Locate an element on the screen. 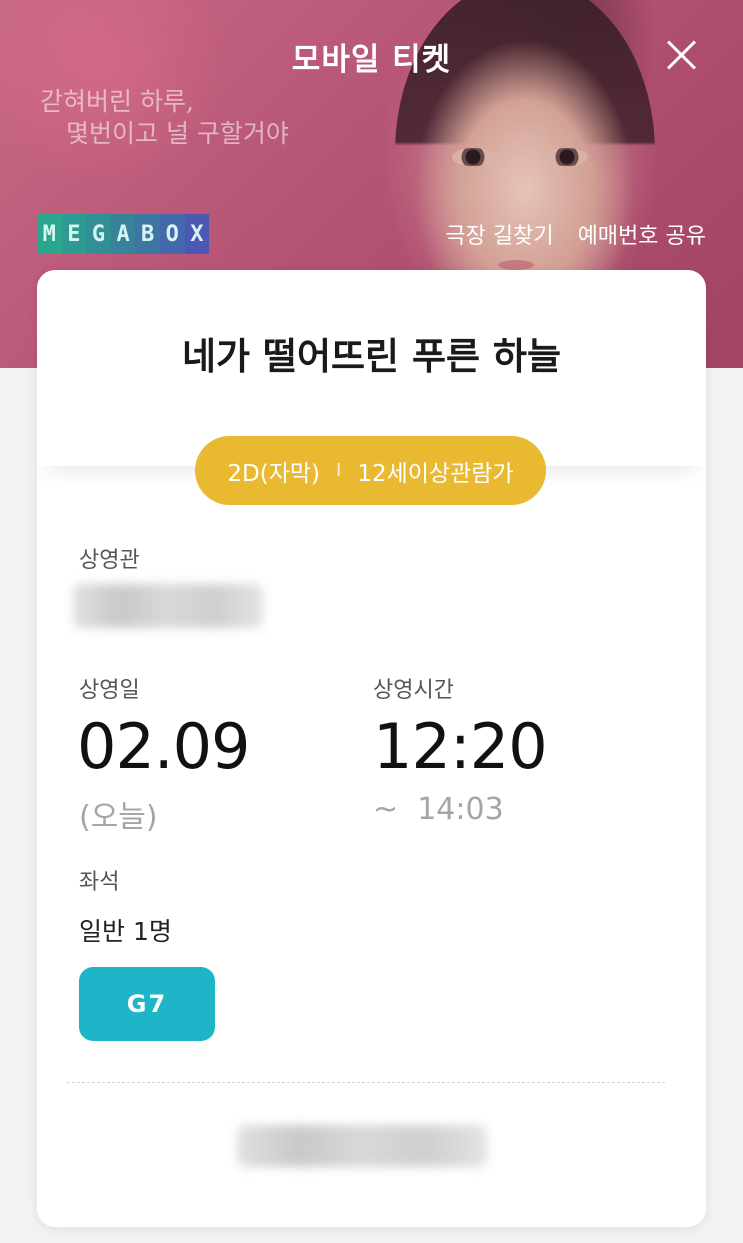  poster-eye-left is located at coordinates (473, 157).